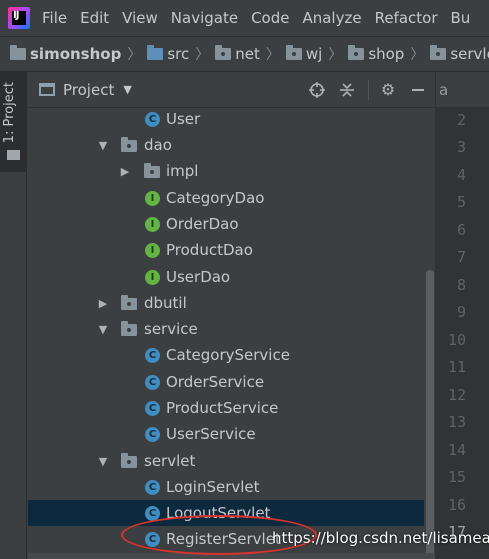 This screenshot has height=559, width=489. I want to click on line-number: 9, so click(461, 312).